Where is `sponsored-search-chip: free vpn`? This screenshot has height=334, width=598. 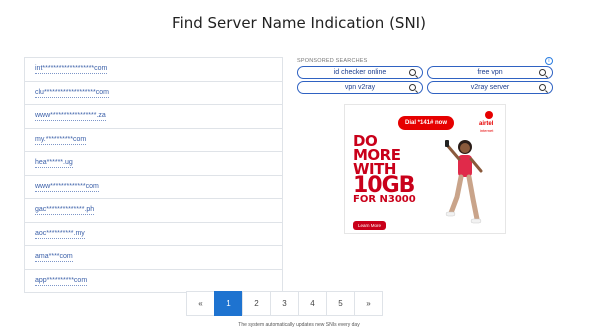
sponsored-search-chip: free vpn is located at coordinates (490, 72).